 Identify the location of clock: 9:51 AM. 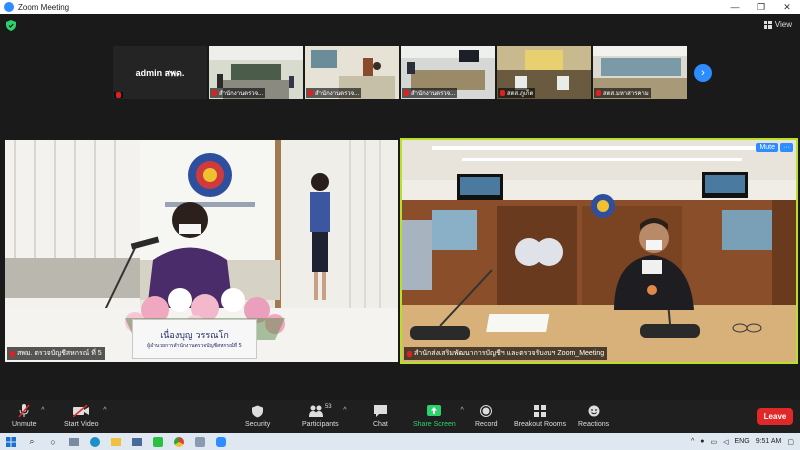
(769, 441).